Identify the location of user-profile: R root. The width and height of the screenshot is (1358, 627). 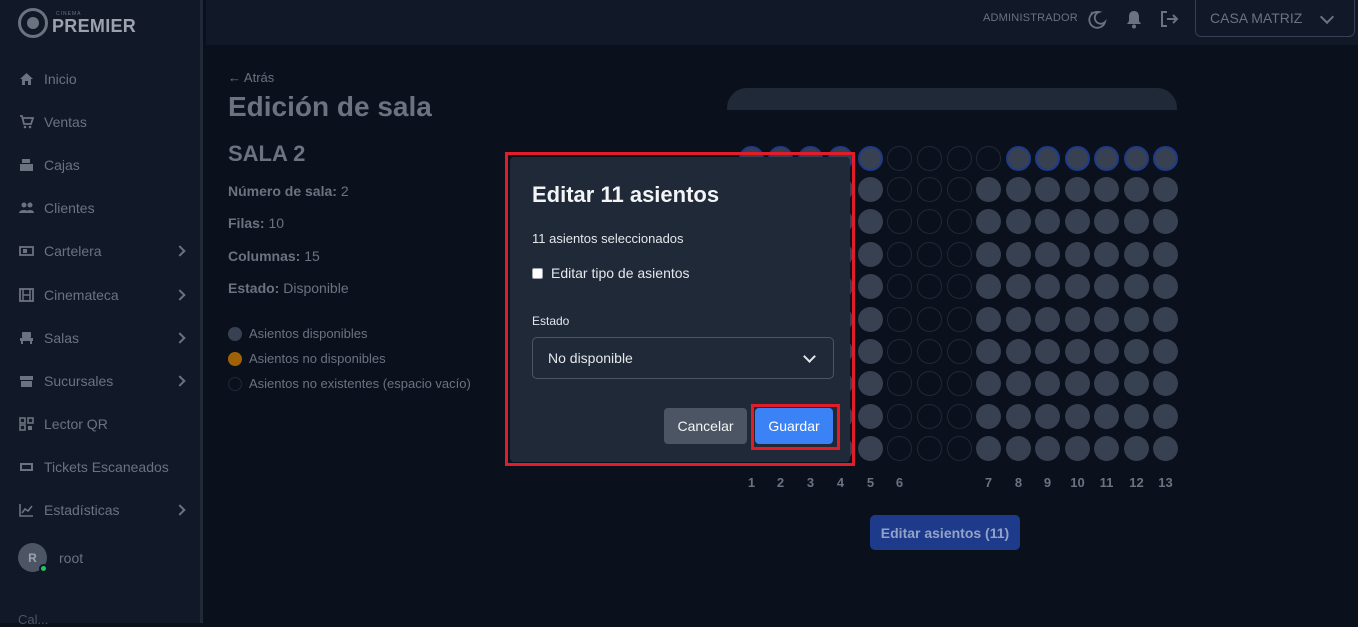
(50, 558).